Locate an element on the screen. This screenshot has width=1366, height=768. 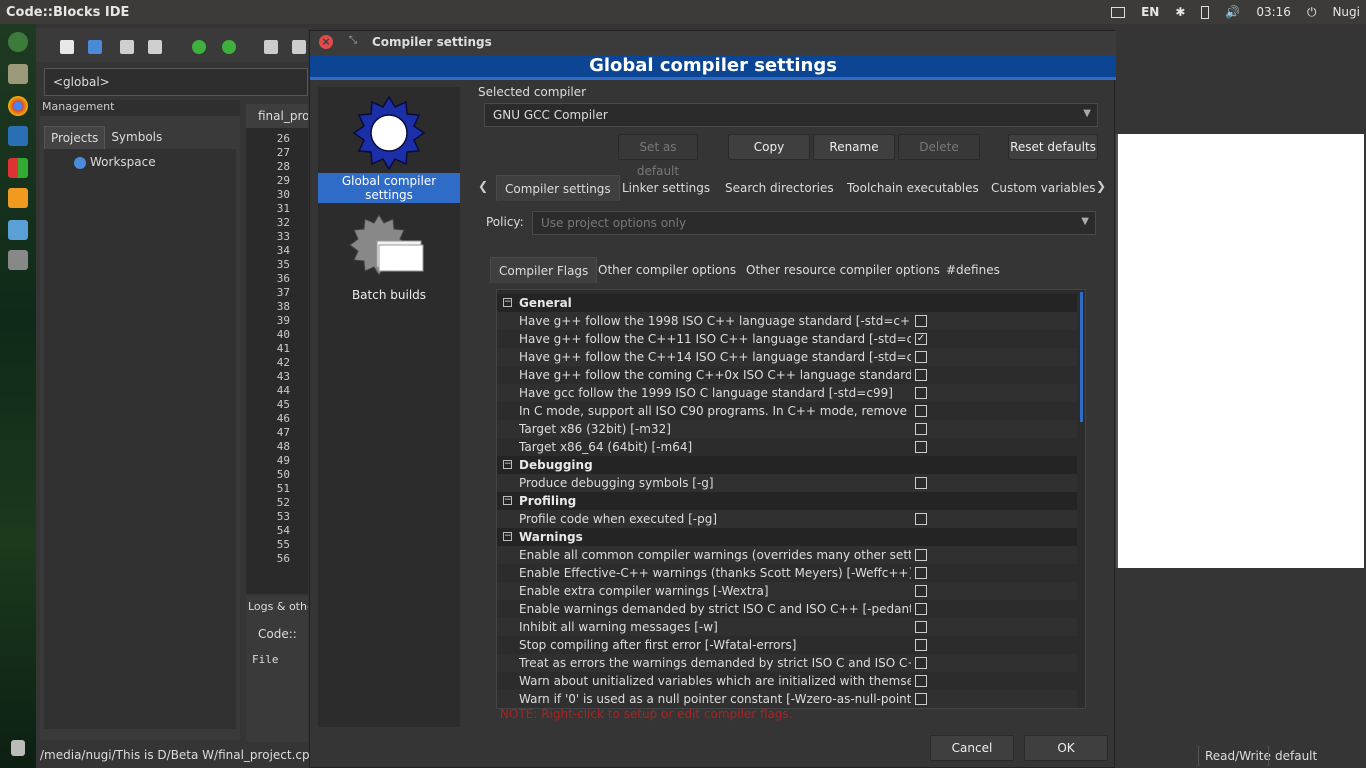
volume-icon: 🔊 is located at coordinates (1232, 12).